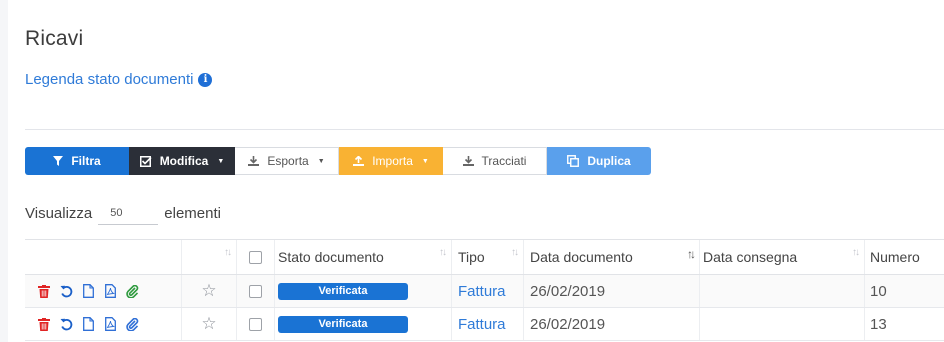  What do you see at coordinates (4, 171) in the screenshot?
I see `left-sidebar-edge` at bounding box center [4, 171].